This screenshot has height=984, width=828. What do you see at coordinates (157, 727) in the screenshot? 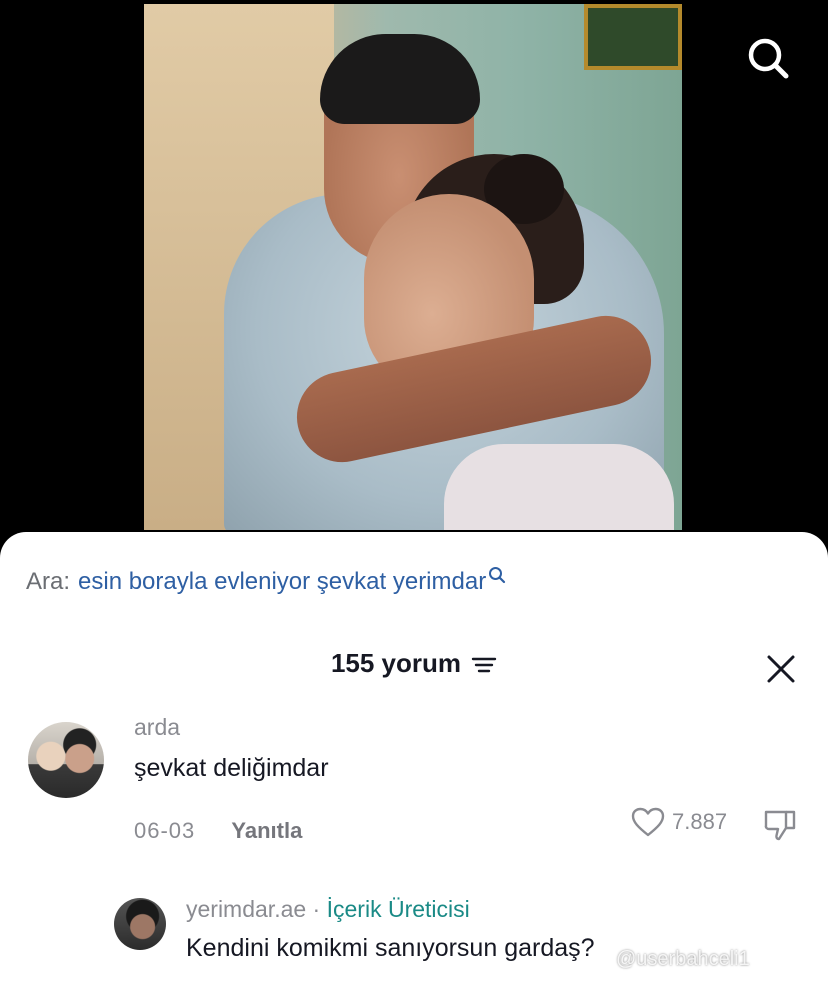
I see `comment-username: arda` at bounding box center [157, 727].